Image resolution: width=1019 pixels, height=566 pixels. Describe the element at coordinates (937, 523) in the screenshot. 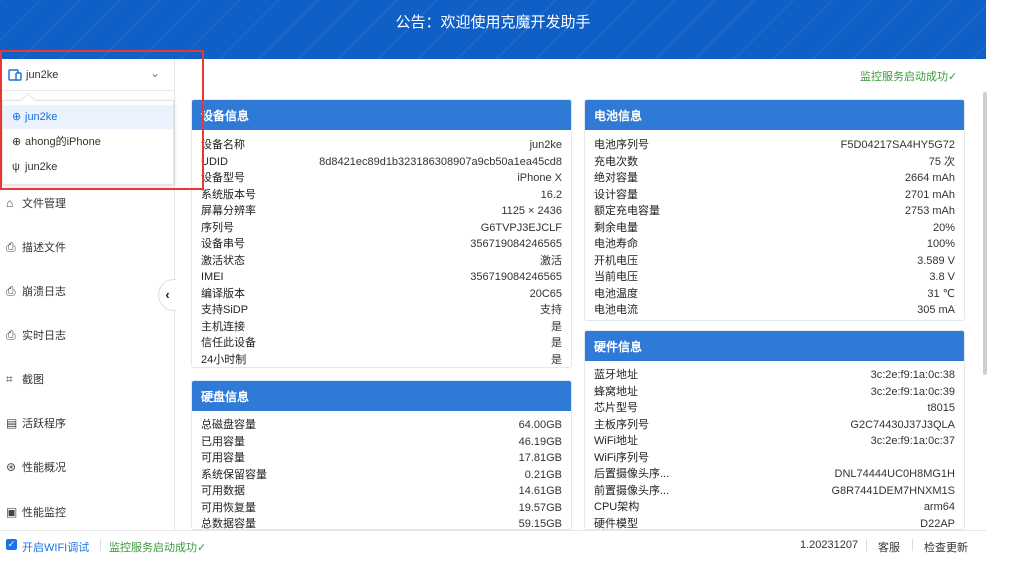

I see `info-value: D22AP` at that location.